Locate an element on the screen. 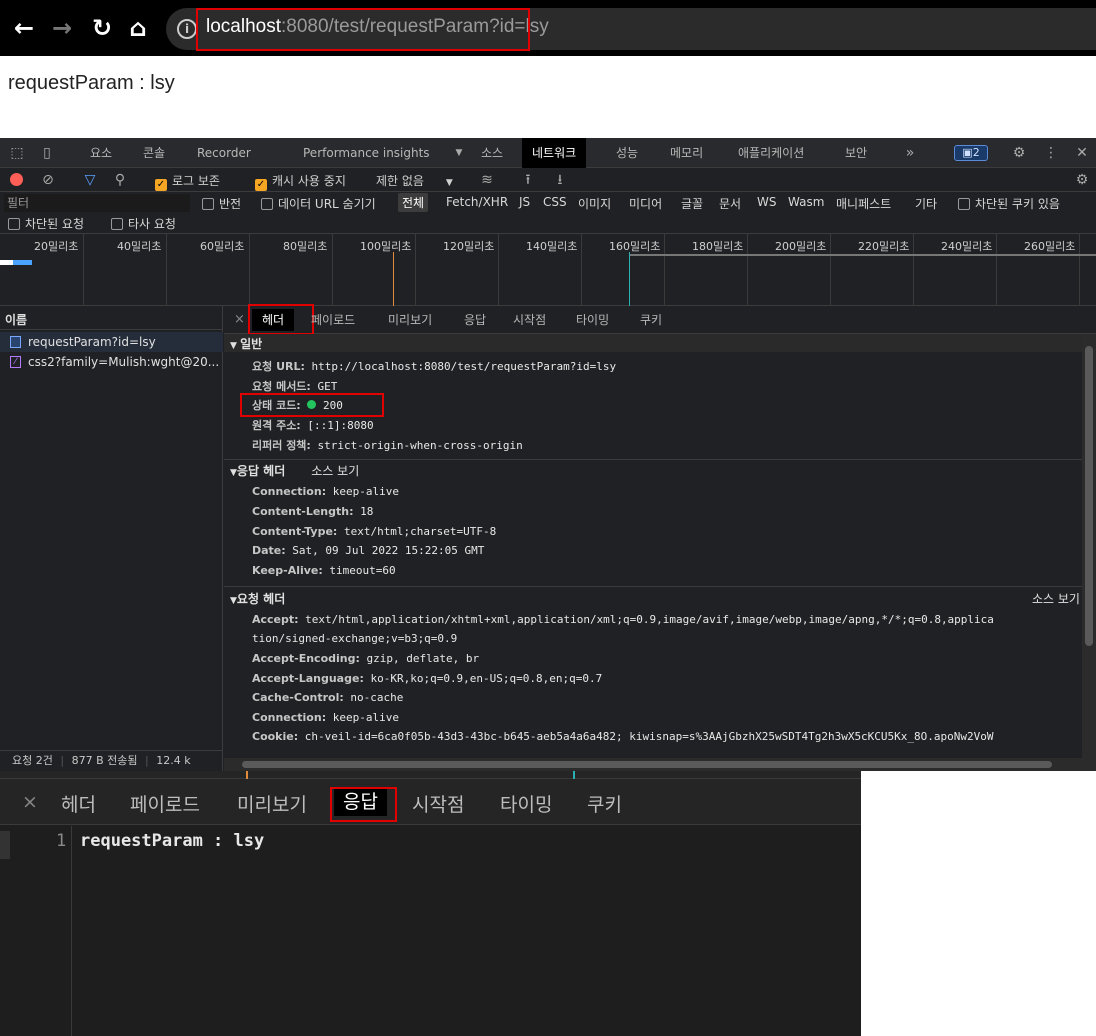  filter-fetch-xhr: Fetch/XHR is located at coordinates (477, 202).